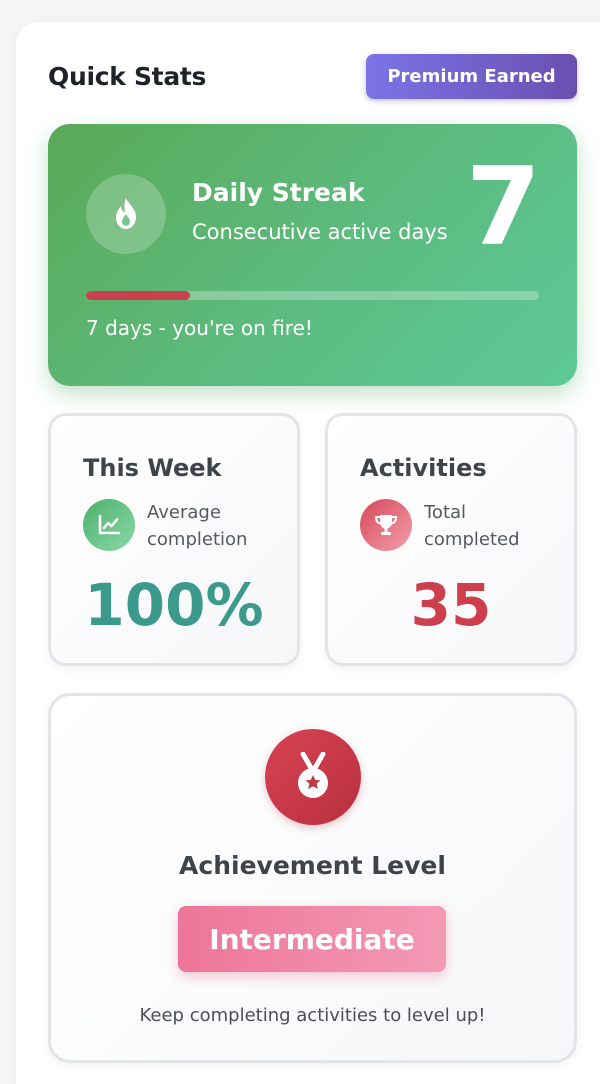 The height and width of the screenshot is (1084, 600). Describe the element at coordinates (152, 468) in the screenshot. I see `stat-title: This Week` at that location.